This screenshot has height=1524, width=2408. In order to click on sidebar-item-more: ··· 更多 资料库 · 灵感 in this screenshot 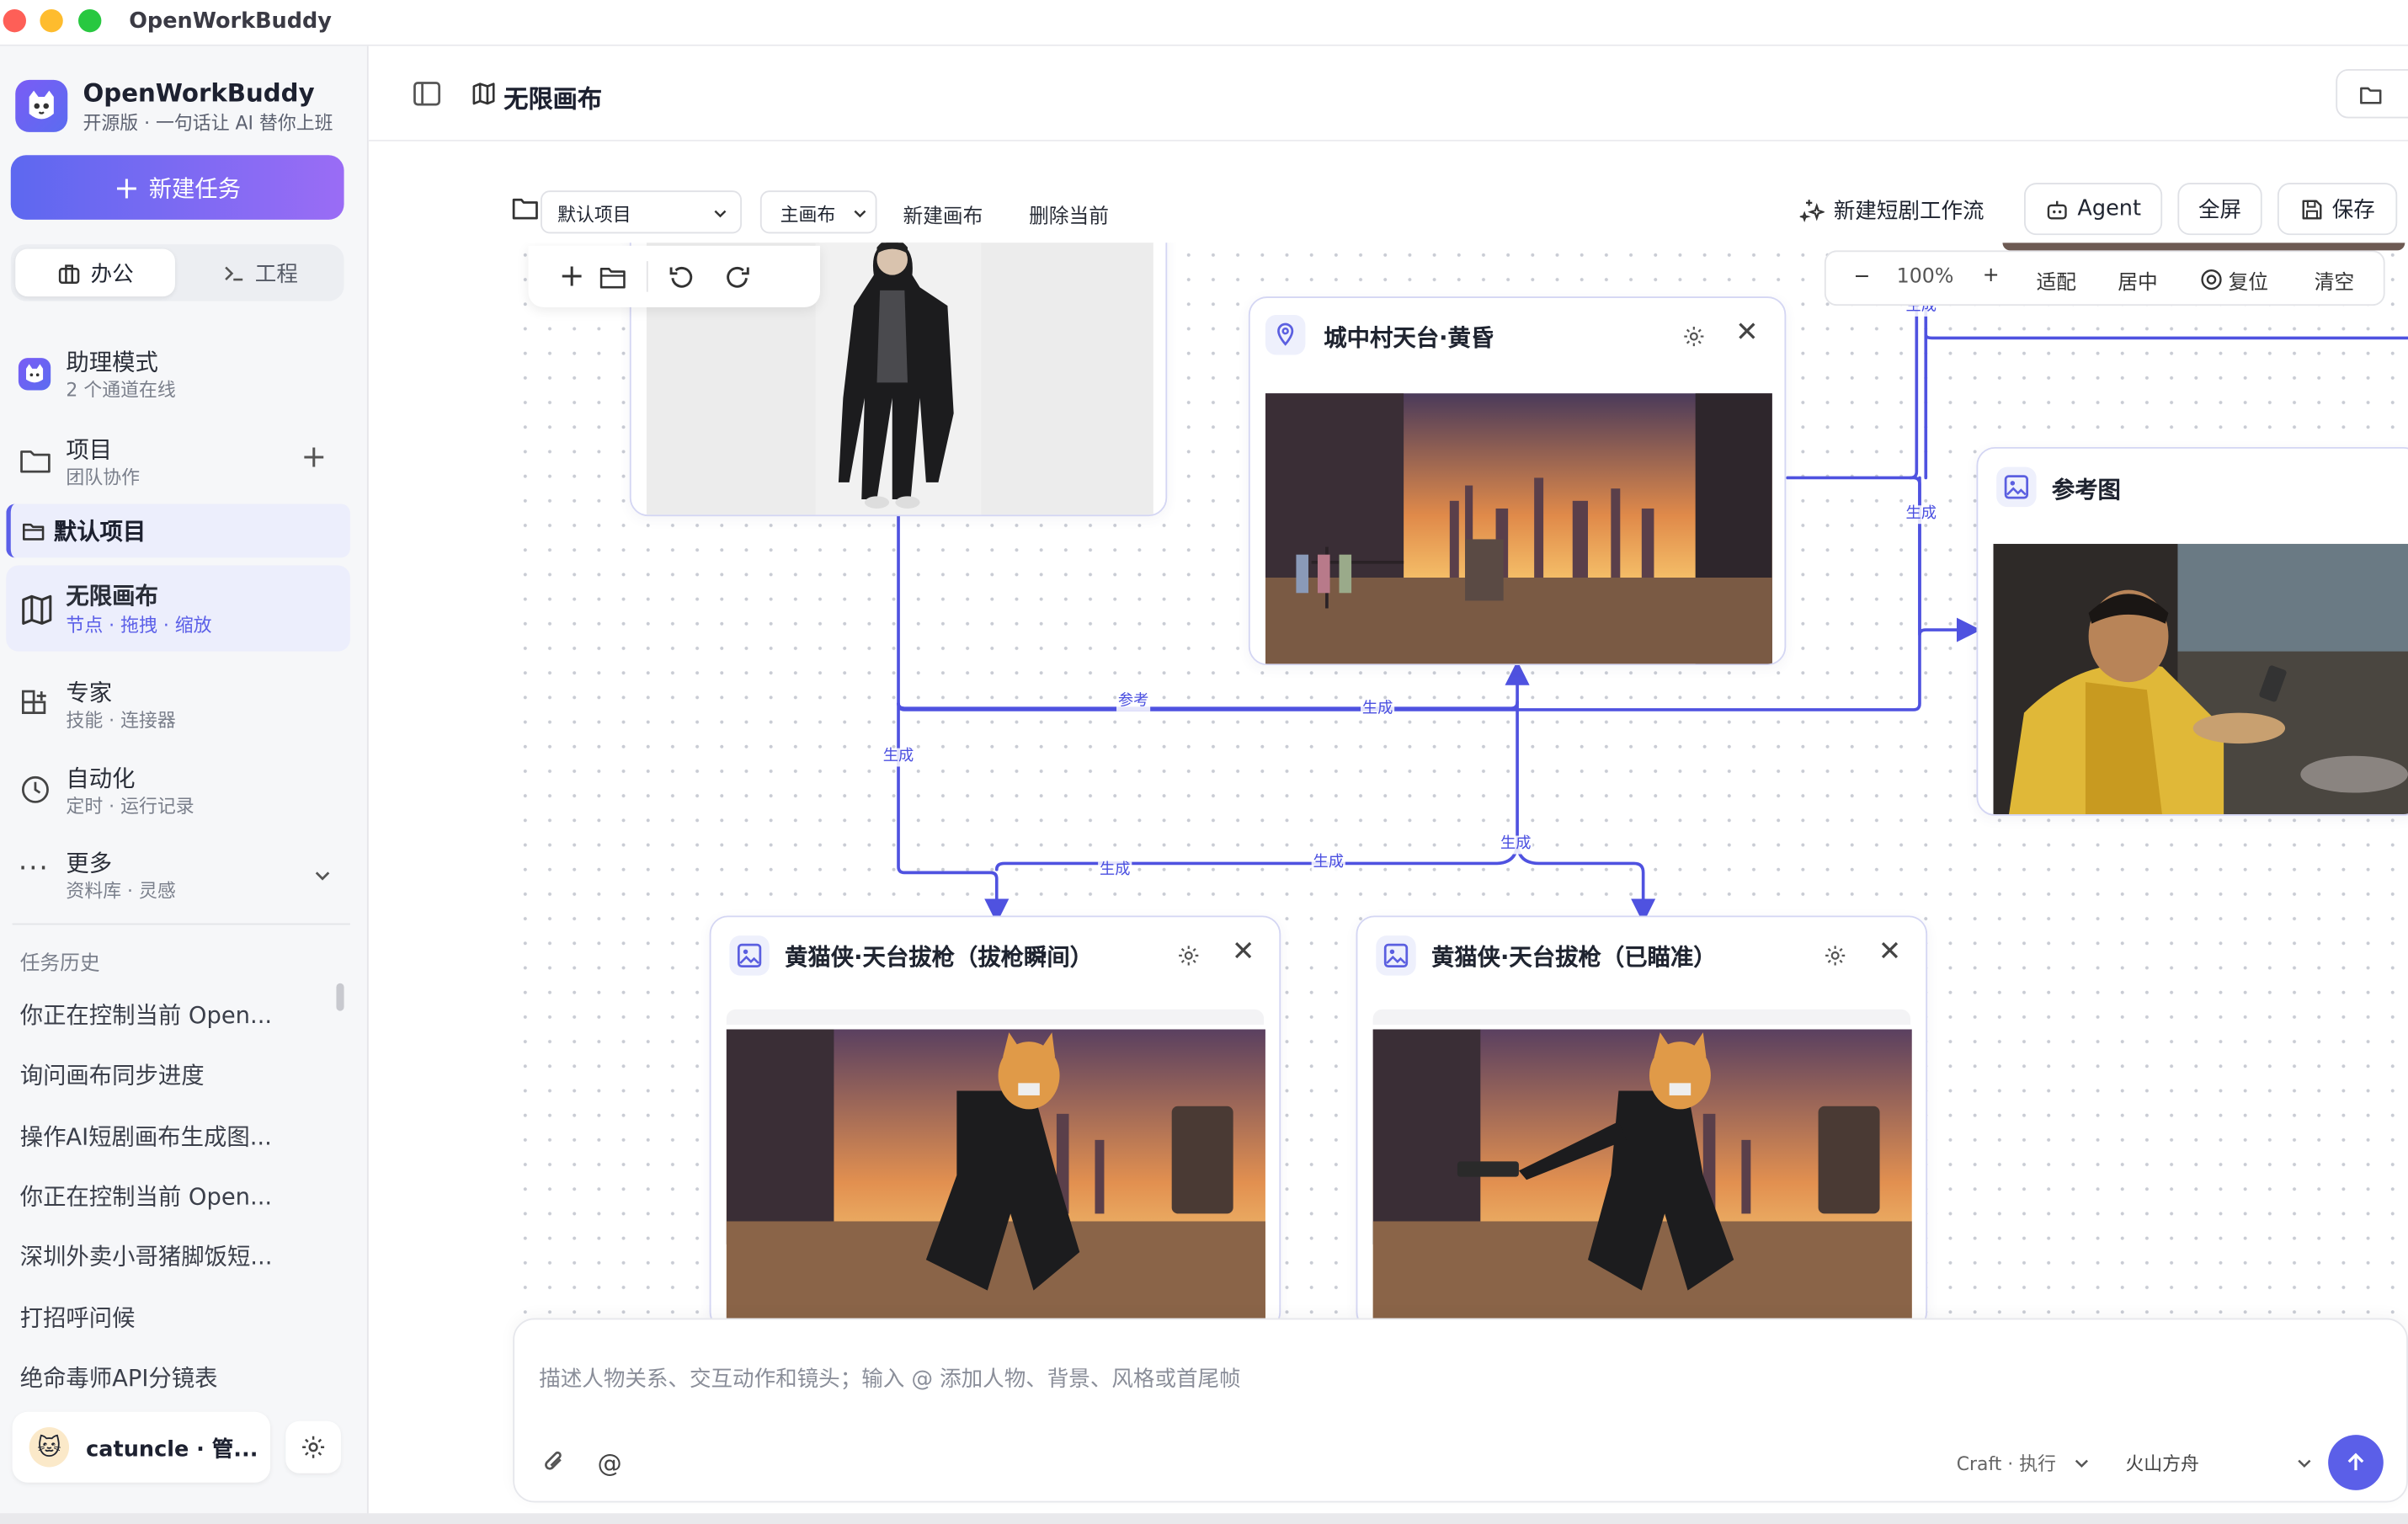, I will do `click(178, 874)`.